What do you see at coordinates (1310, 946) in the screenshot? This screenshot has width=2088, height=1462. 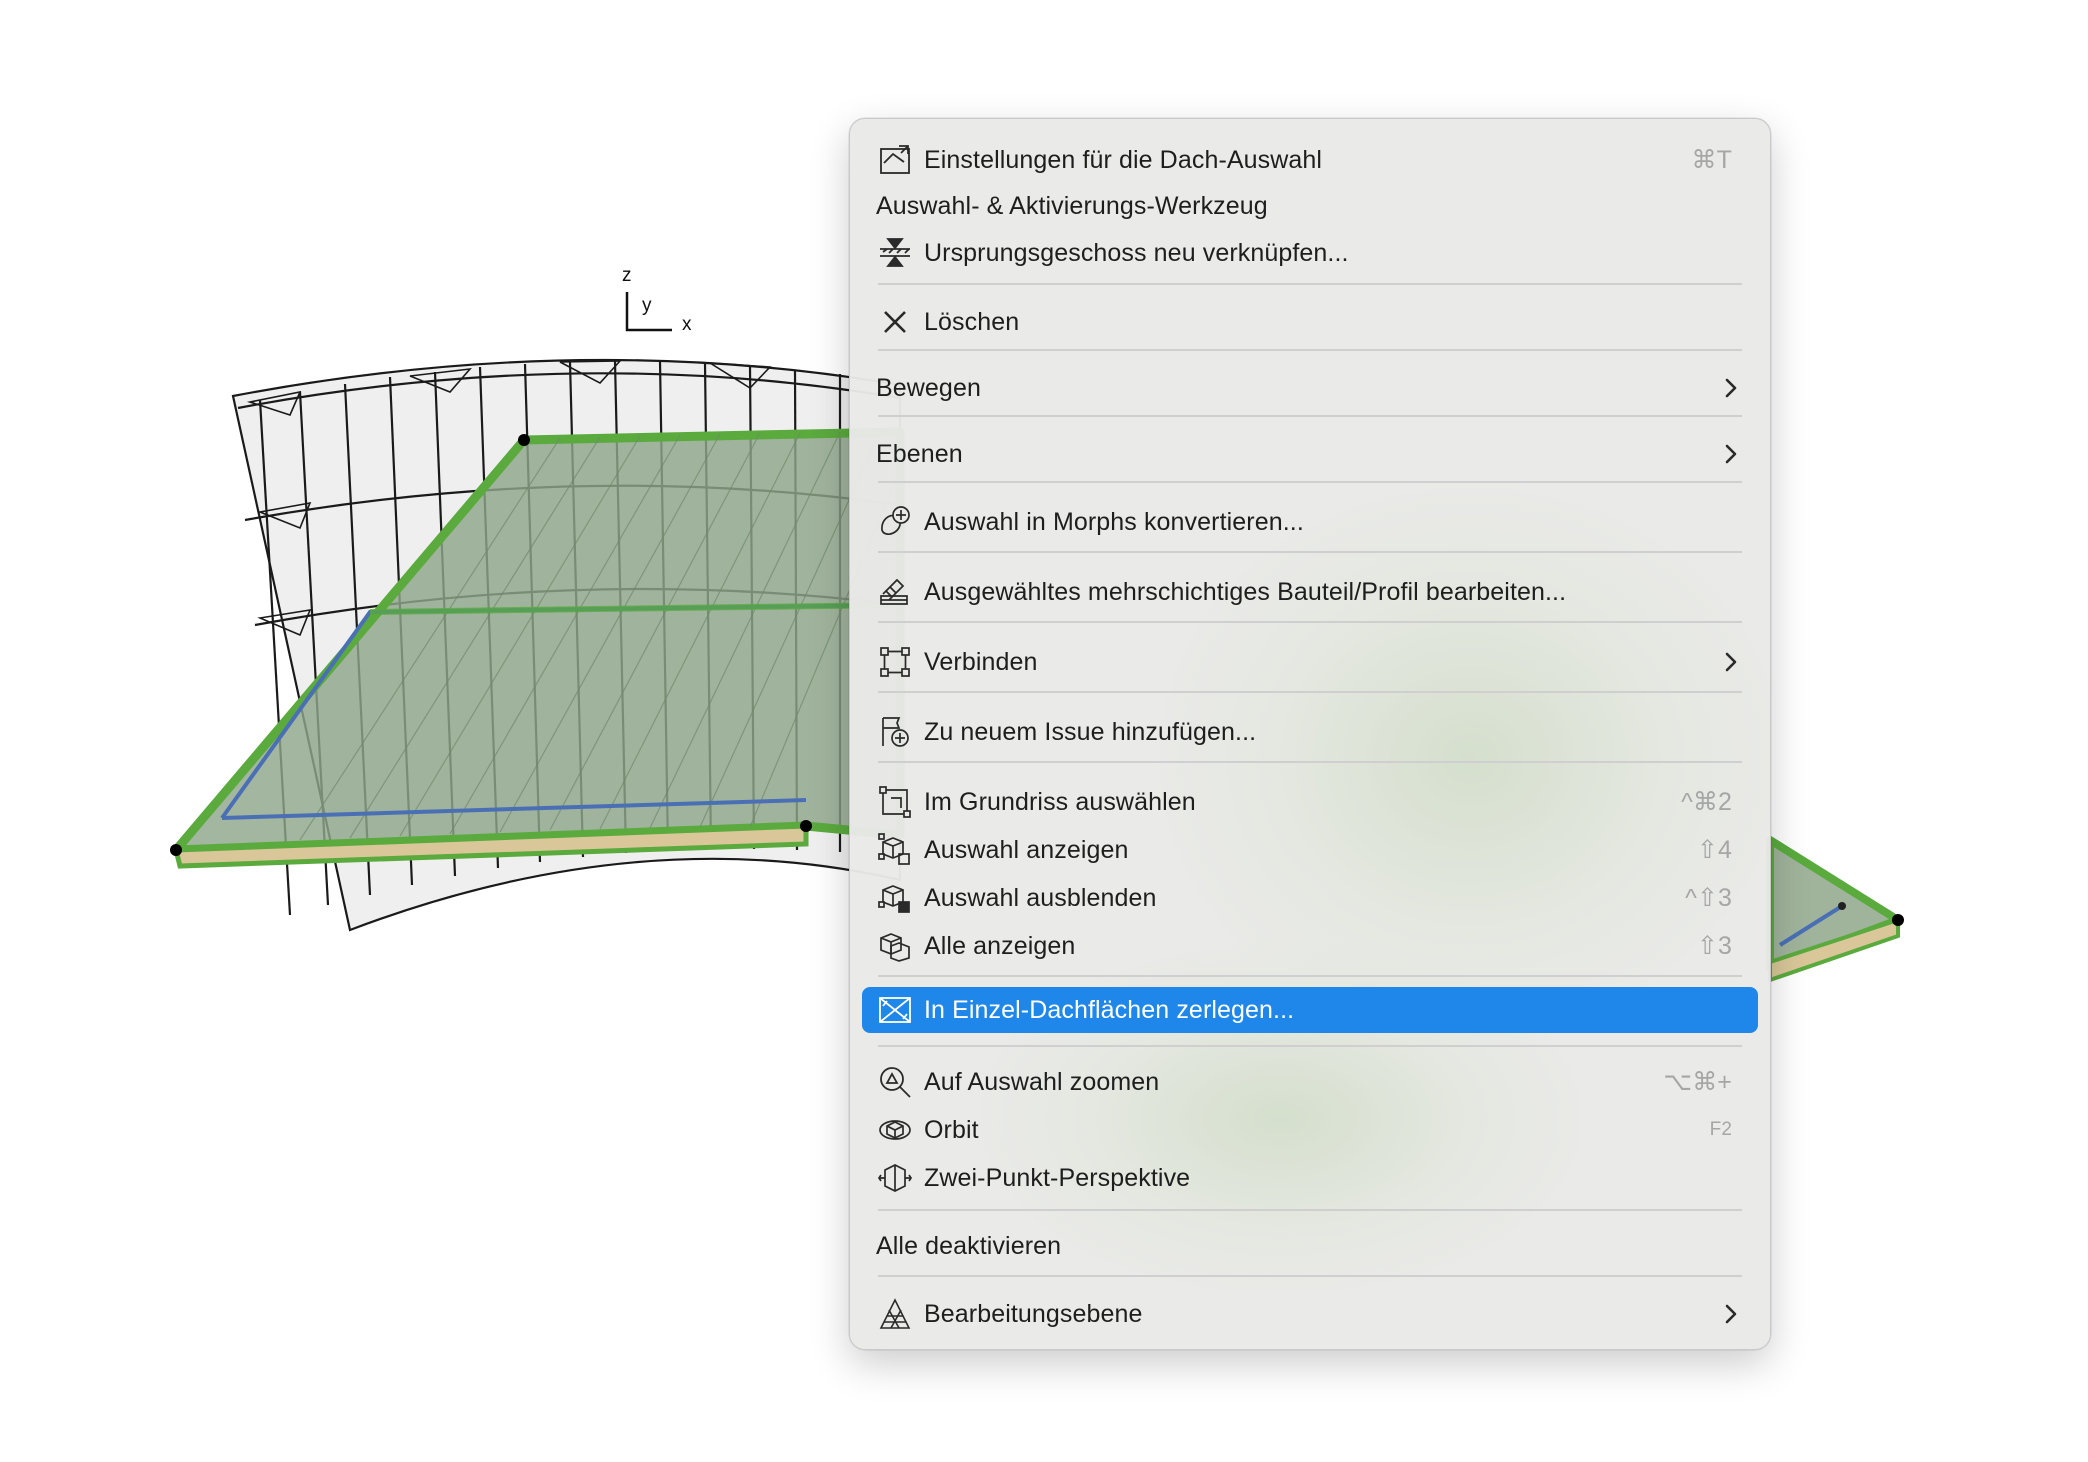 I see `menu-item-alle-anzeigen: Alle anzeigen ⇧3` at bounding box center [1310, 946].